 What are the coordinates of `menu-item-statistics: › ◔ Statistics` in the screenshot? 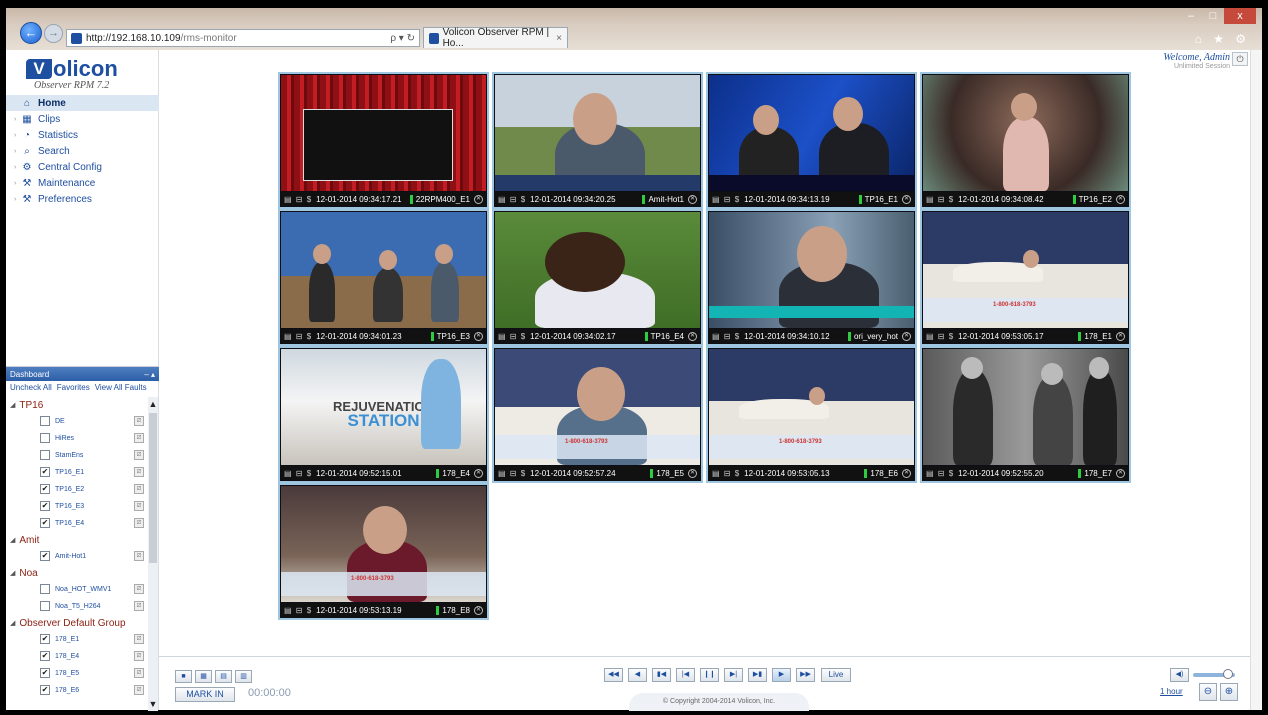 It's located at (82, 135).